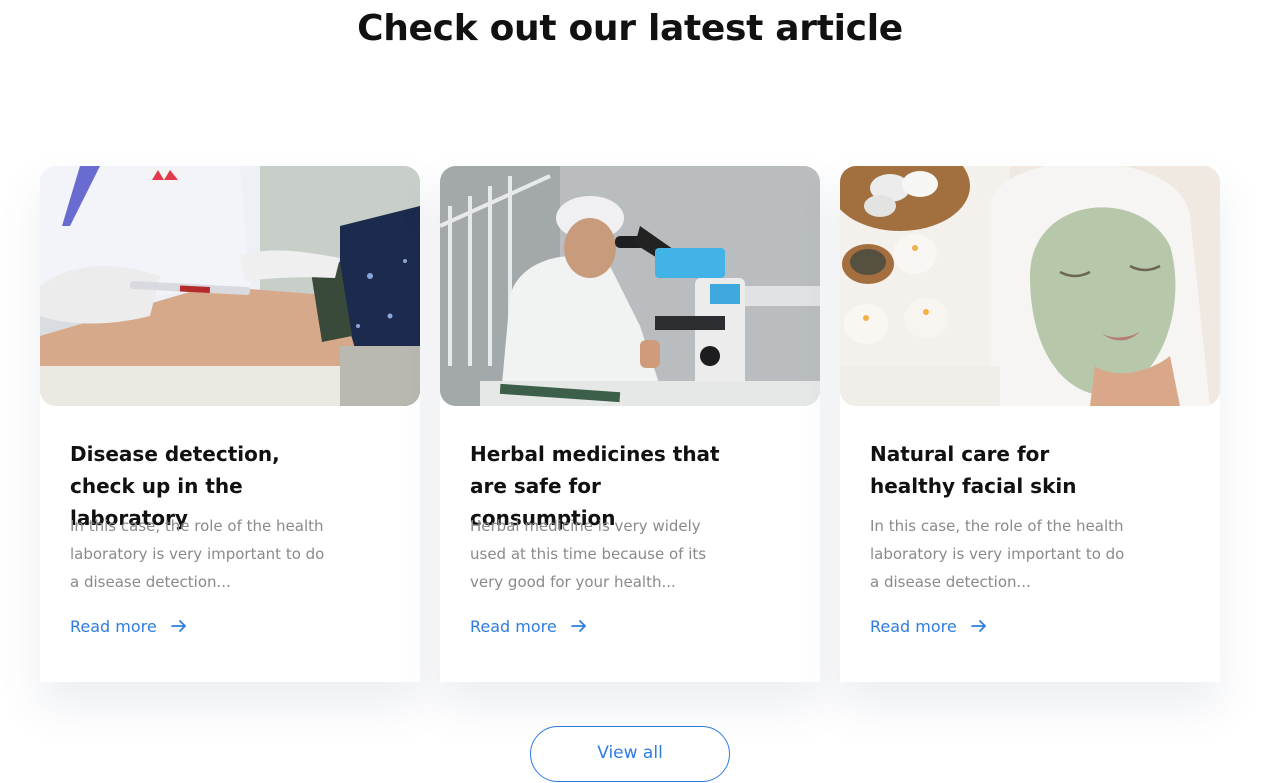 The image size is (1280, 783). I want to click on section-title: Check out our latest article, so click(630, 28).